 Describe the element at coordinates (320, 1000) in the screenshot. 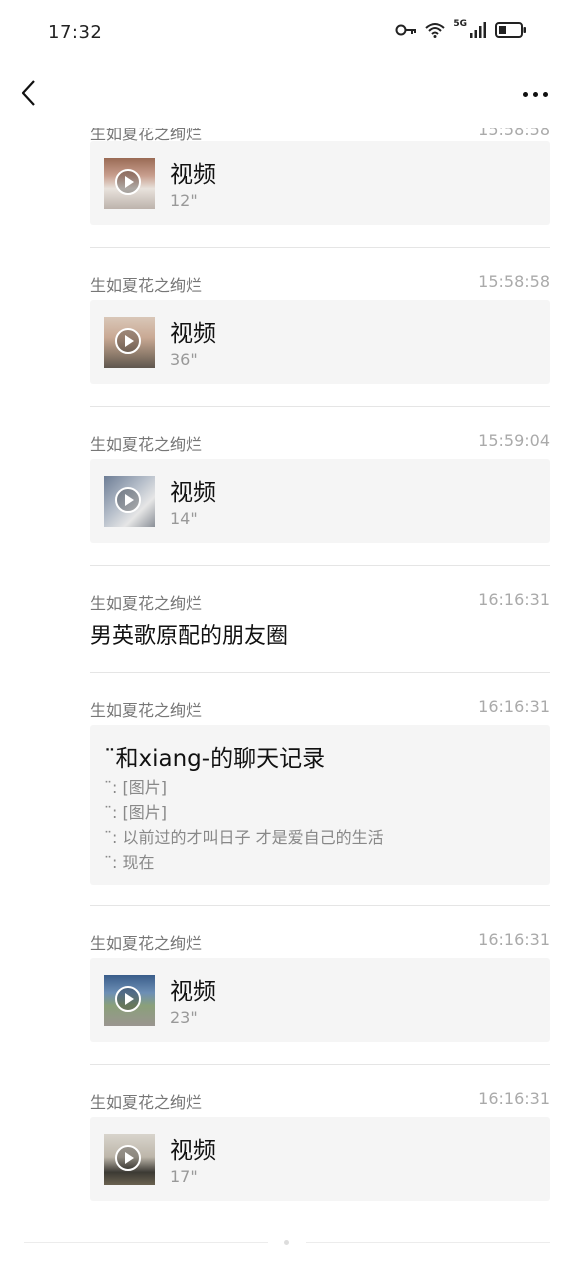

I see `video-card: 视频 23"` at that location.